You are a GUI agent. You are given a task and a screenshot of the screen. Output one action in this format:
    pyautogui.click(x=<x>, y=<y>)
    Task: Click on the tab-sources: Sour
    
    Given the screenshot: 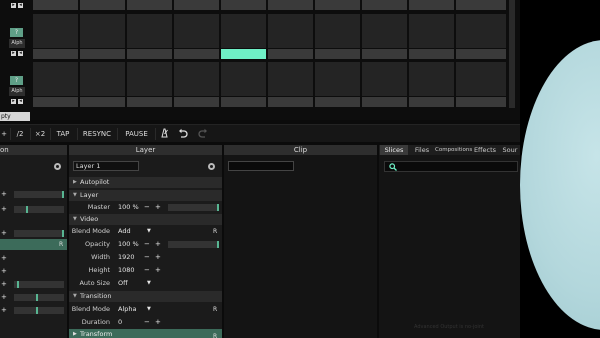 What is the action you would take?
    pyautogui.click(x=510, y=150)
    